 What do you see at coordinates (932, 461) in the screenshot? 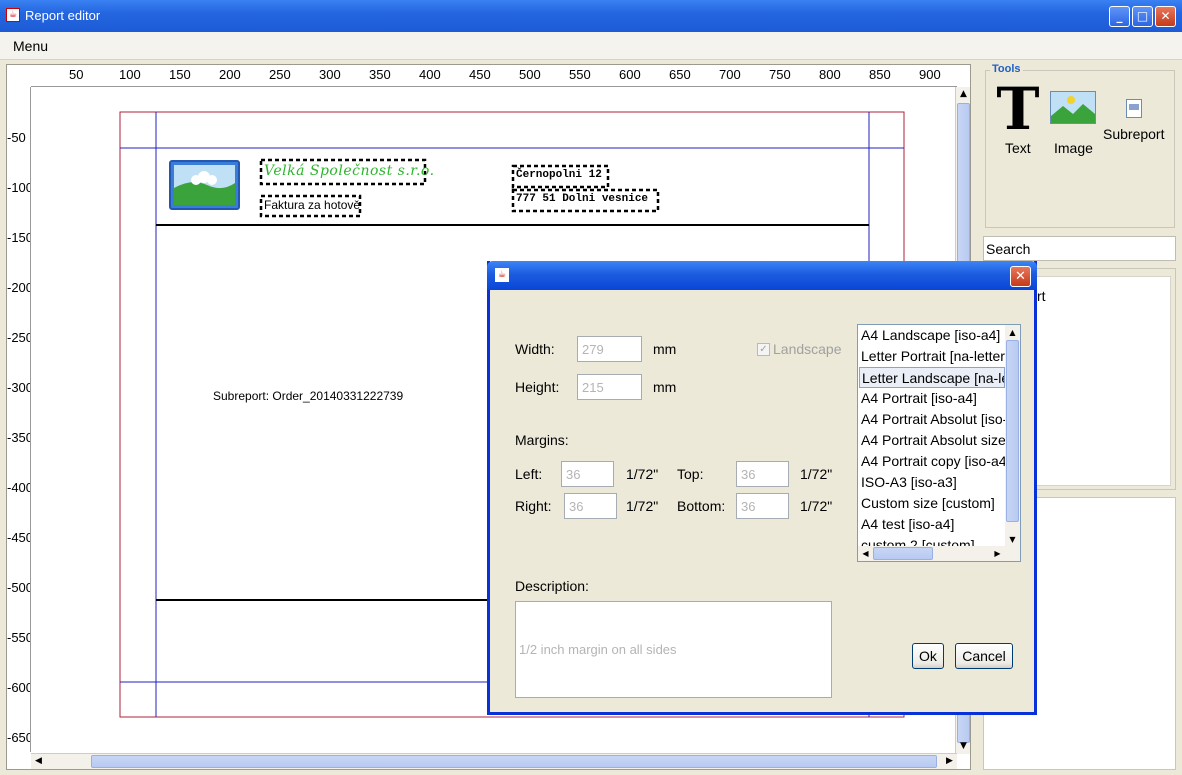
I see `paper-format-item: A4 Portrait copy [iso-a4]` at bounding box center [932, 461].